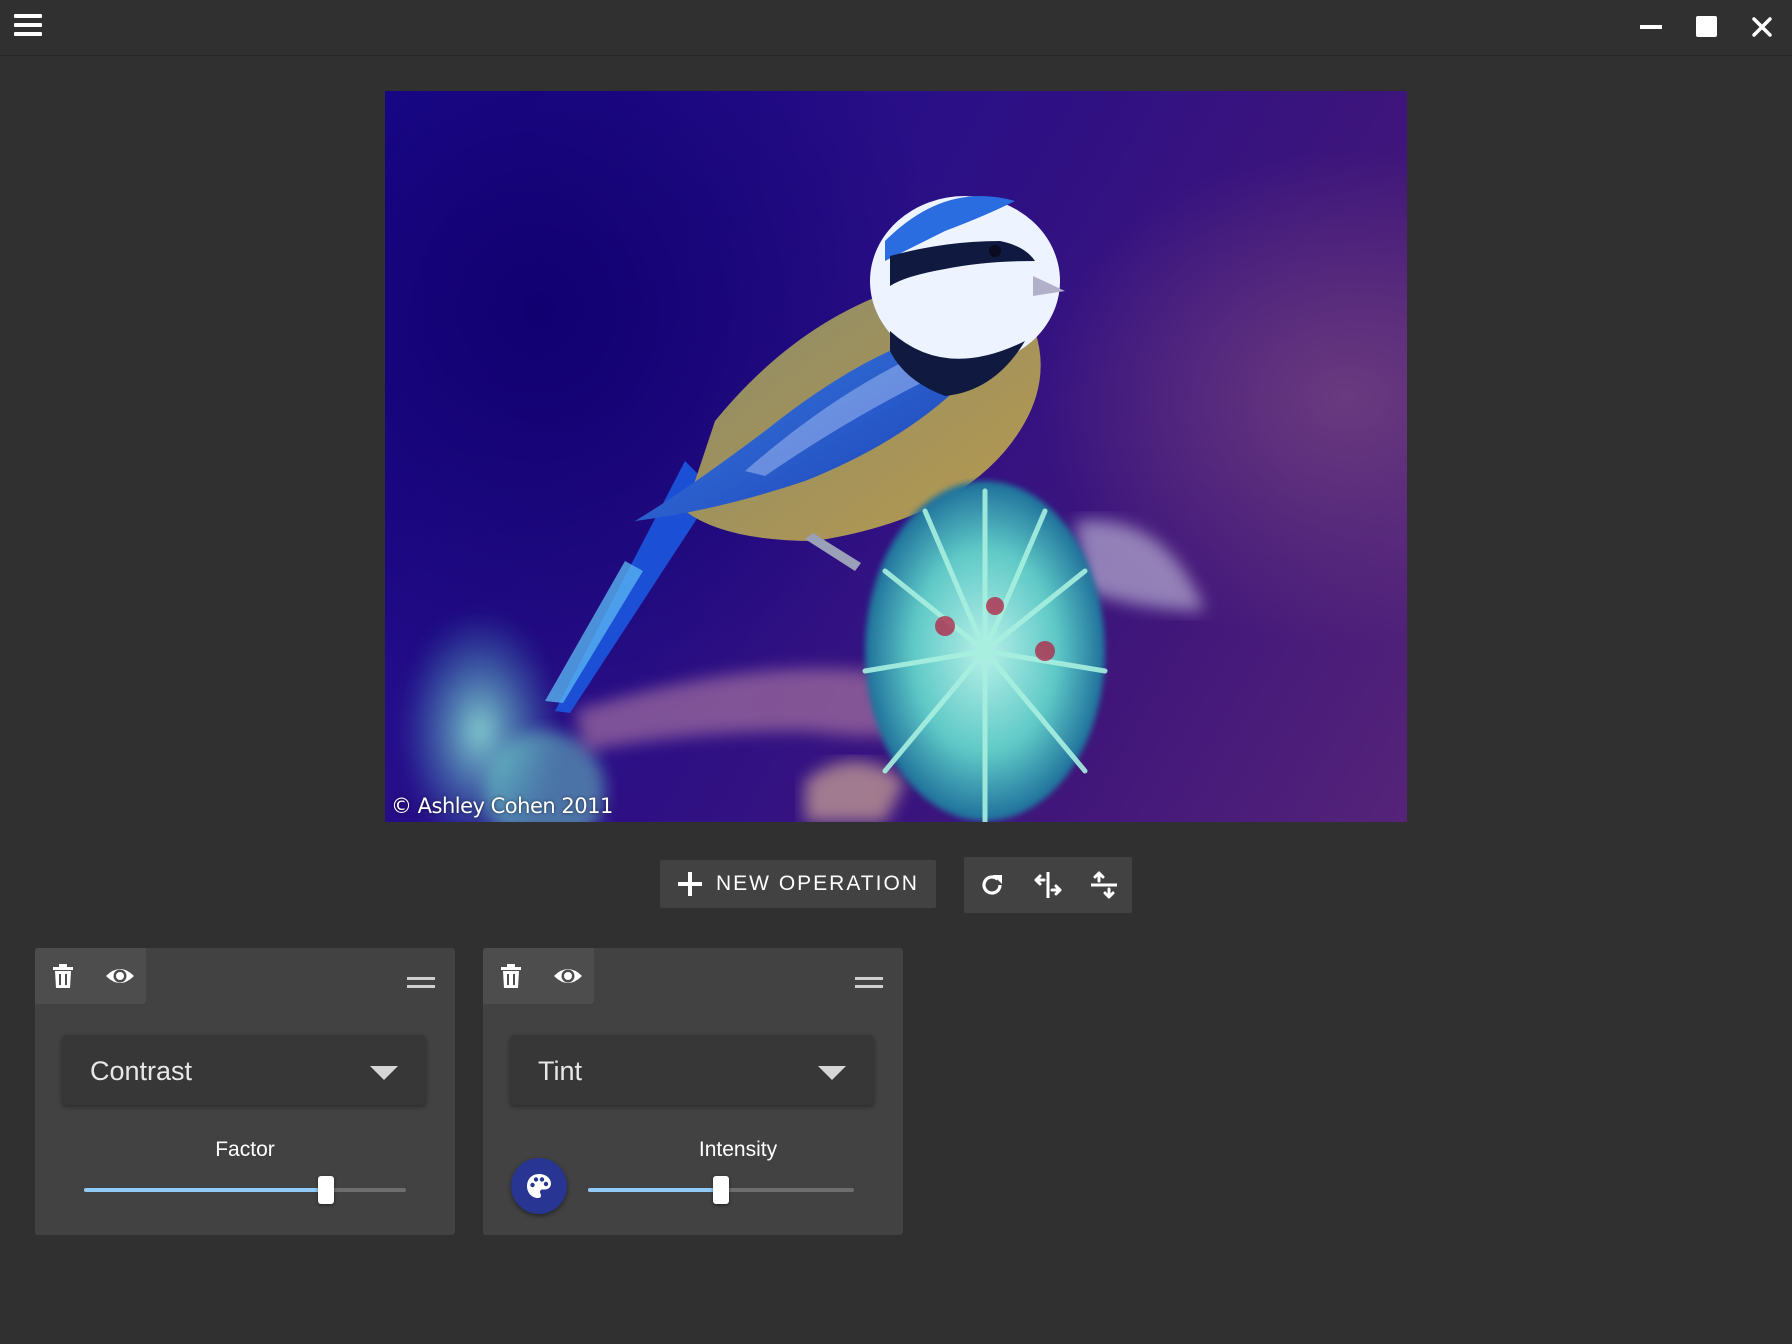 The width and height of the screenshot is (1792, 1344). What do you see at coordinates (692, 1070) in the screenshot?
I see `operation-type-select: Tint` at bounding box center [692, 1070].